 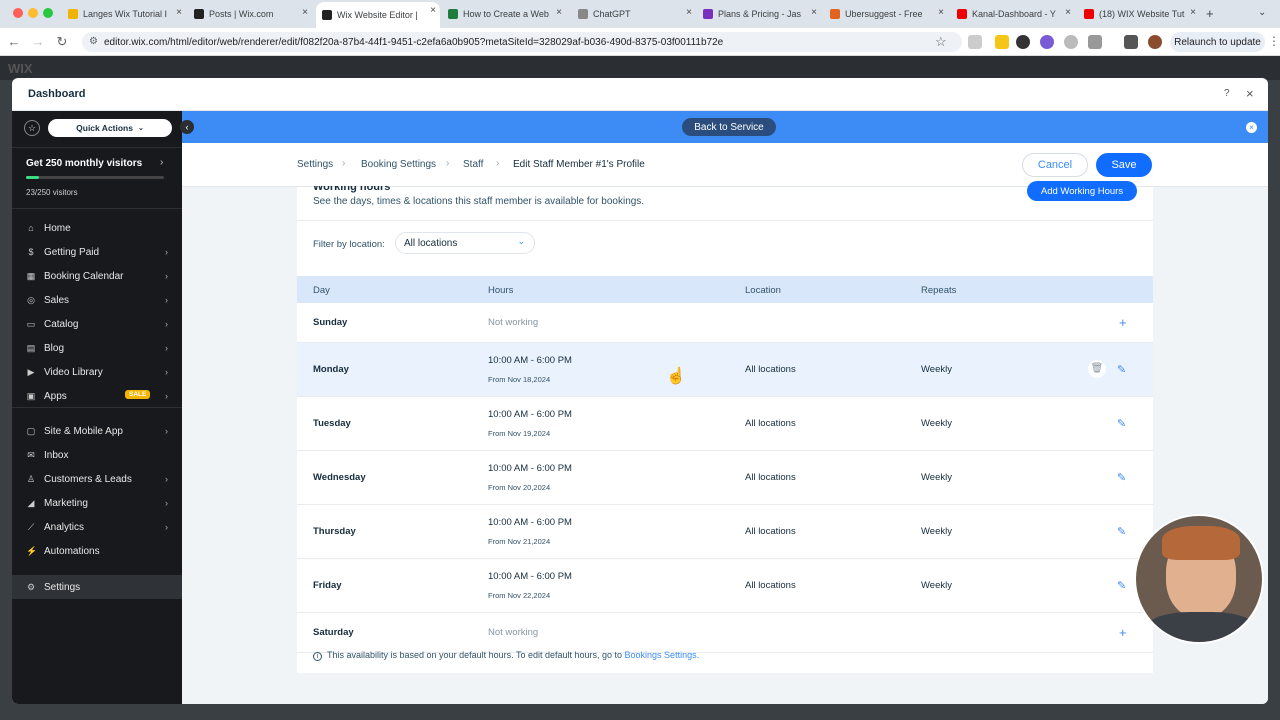 What do you see at coordinates (1262, 12) in the screenshot?
I see `tab-search-icon: ⌄` at bounding box center [1262, 12].